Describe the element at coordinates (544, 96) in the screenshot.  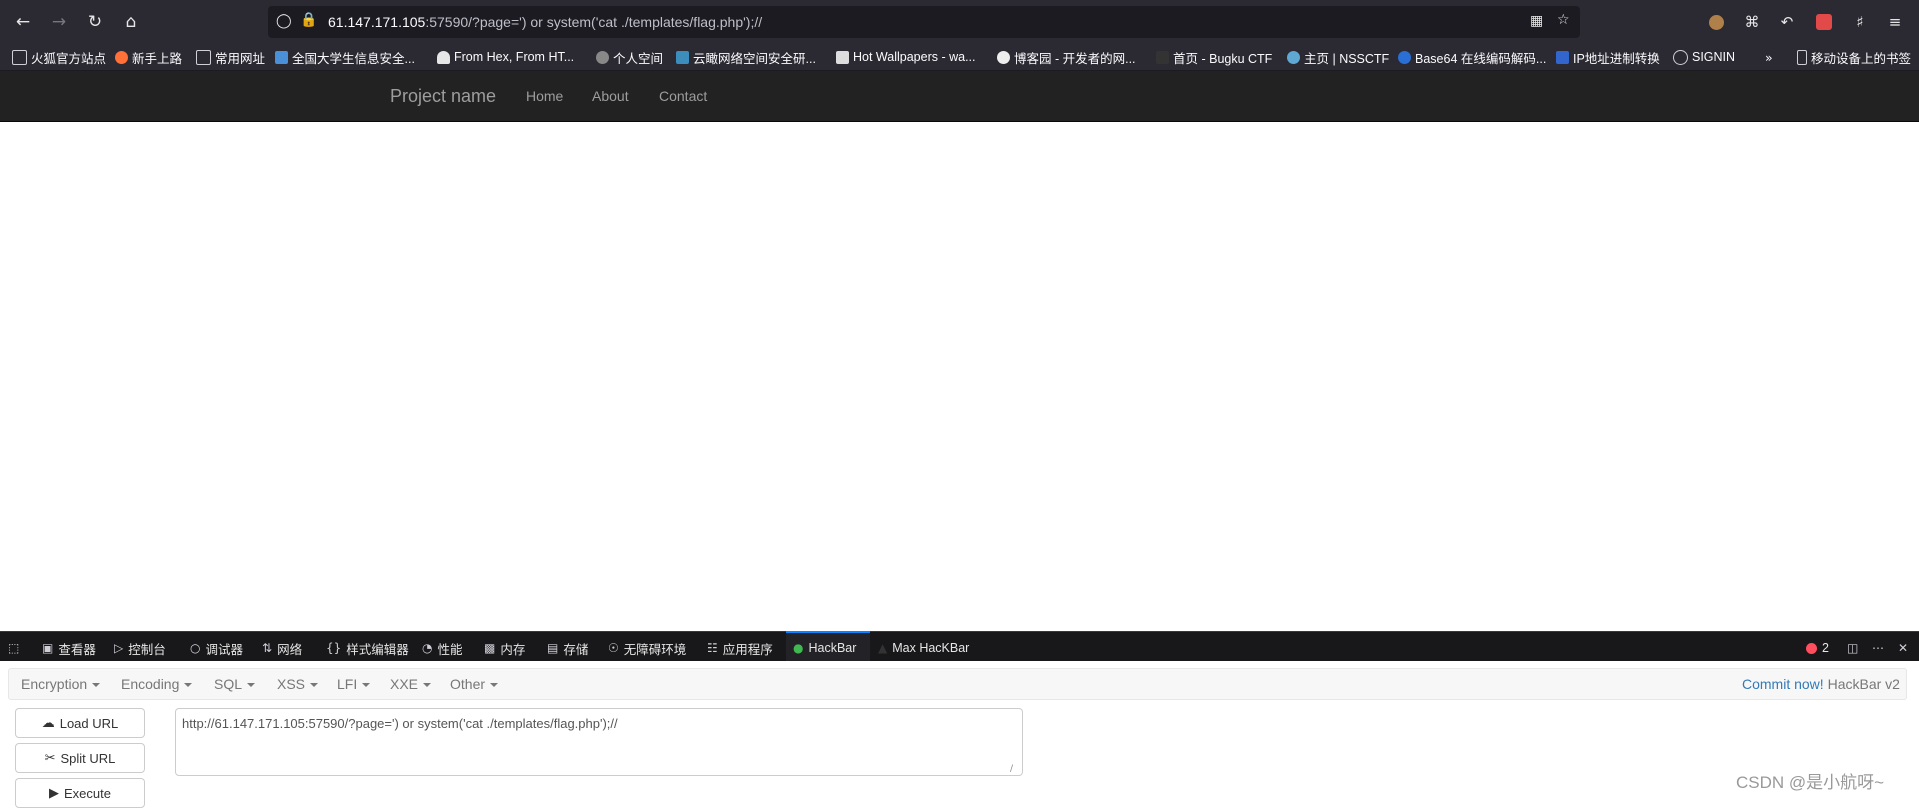
I see `nav-home-link: Home` at that location.